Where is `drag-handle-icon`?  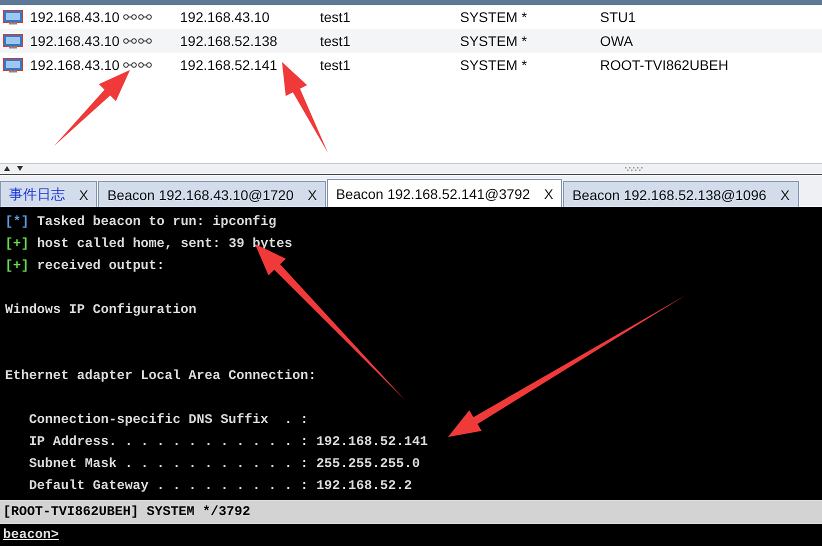
drag-handle-icon is located at coordinates (635, 169).